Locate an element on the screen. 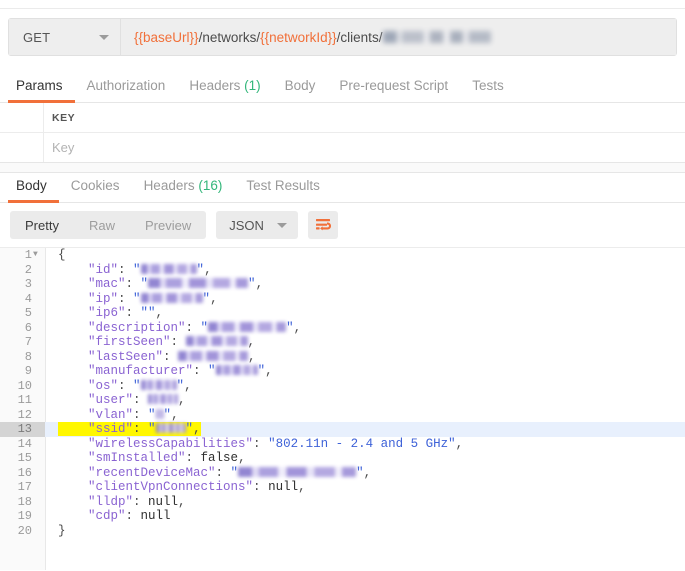 The height and width of the screenshot is (571, 685). params-key-input-cell: Key is located at coordinates (364, 147).